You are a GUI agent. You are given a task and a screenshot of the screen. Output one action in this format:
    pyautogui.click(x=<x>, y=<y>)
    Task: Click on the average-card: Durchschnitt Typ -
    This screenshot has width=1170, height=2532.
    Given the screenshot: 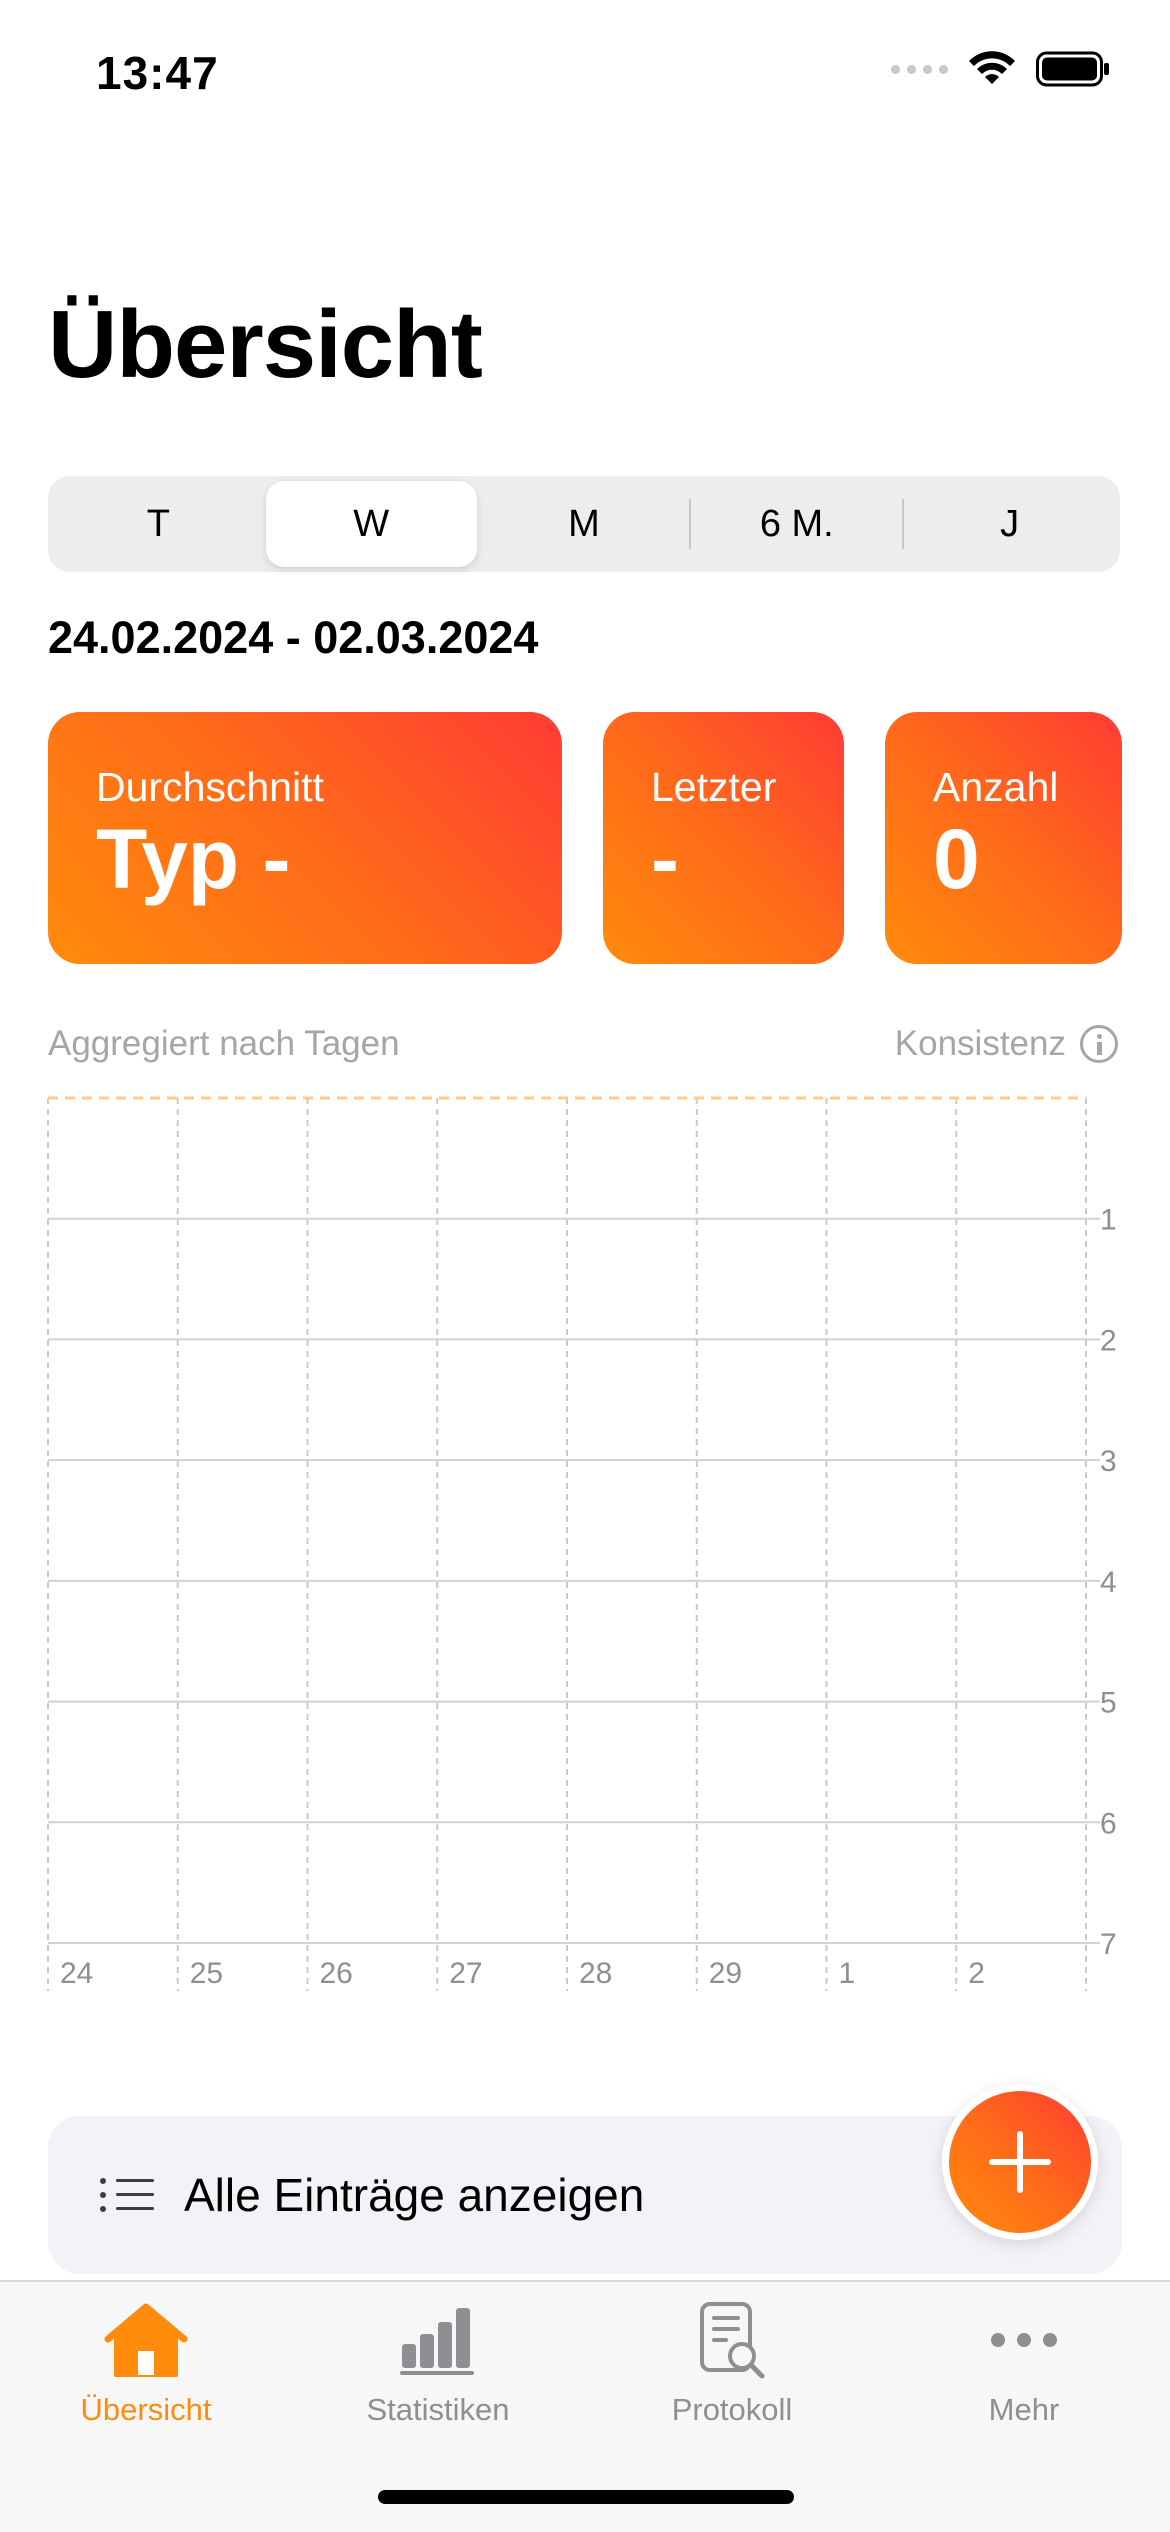 What is the action you would take?
    pyautogui.click(x=305, y=838)
    